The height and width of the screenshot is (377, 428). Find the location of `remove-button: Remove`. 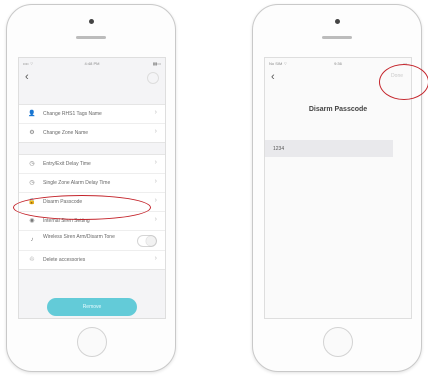

remove-button: Remove is located at coordinates (92, 307).